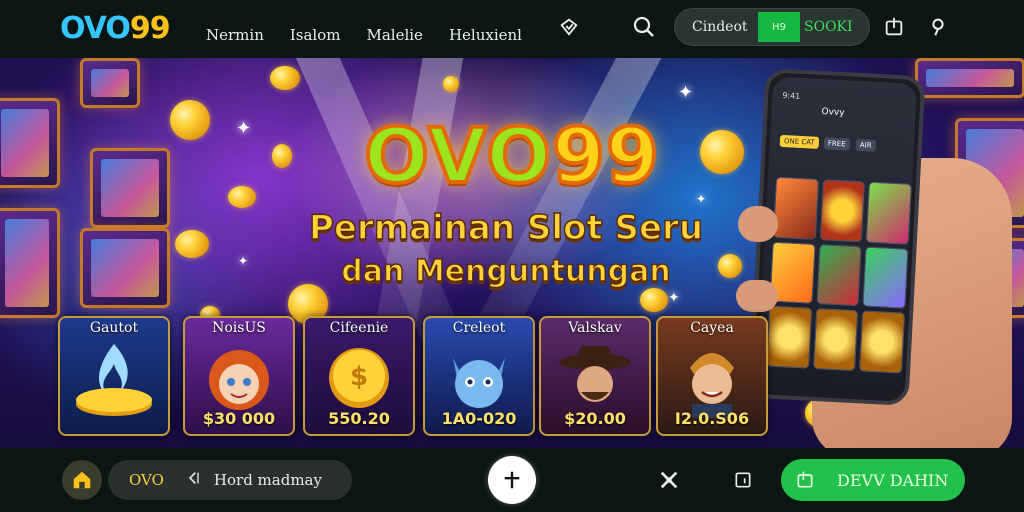  What do you see at coordinates (938, 27) in the screenshot?
I see `user-icon` at bounding box center [938, 27].